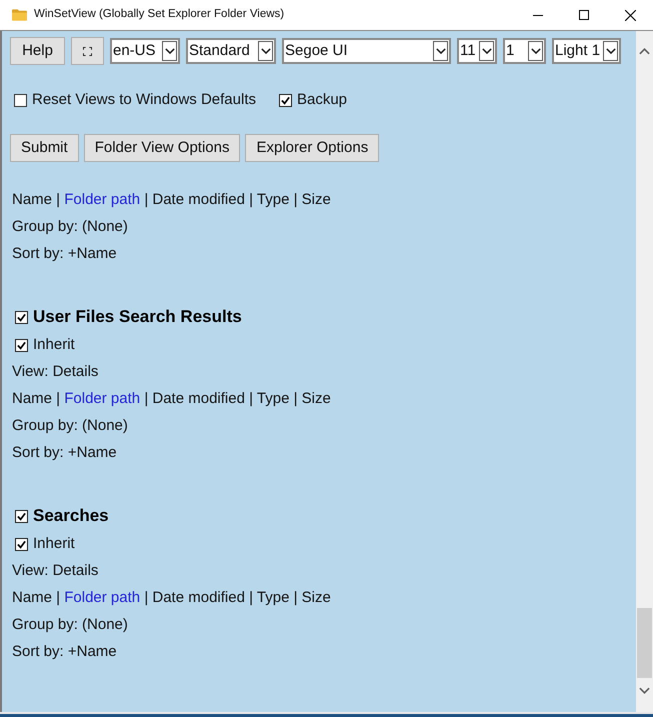  Describe the element at coordinates (644, 51) in the screenshot. I see `chevron-up-icon` at that location.